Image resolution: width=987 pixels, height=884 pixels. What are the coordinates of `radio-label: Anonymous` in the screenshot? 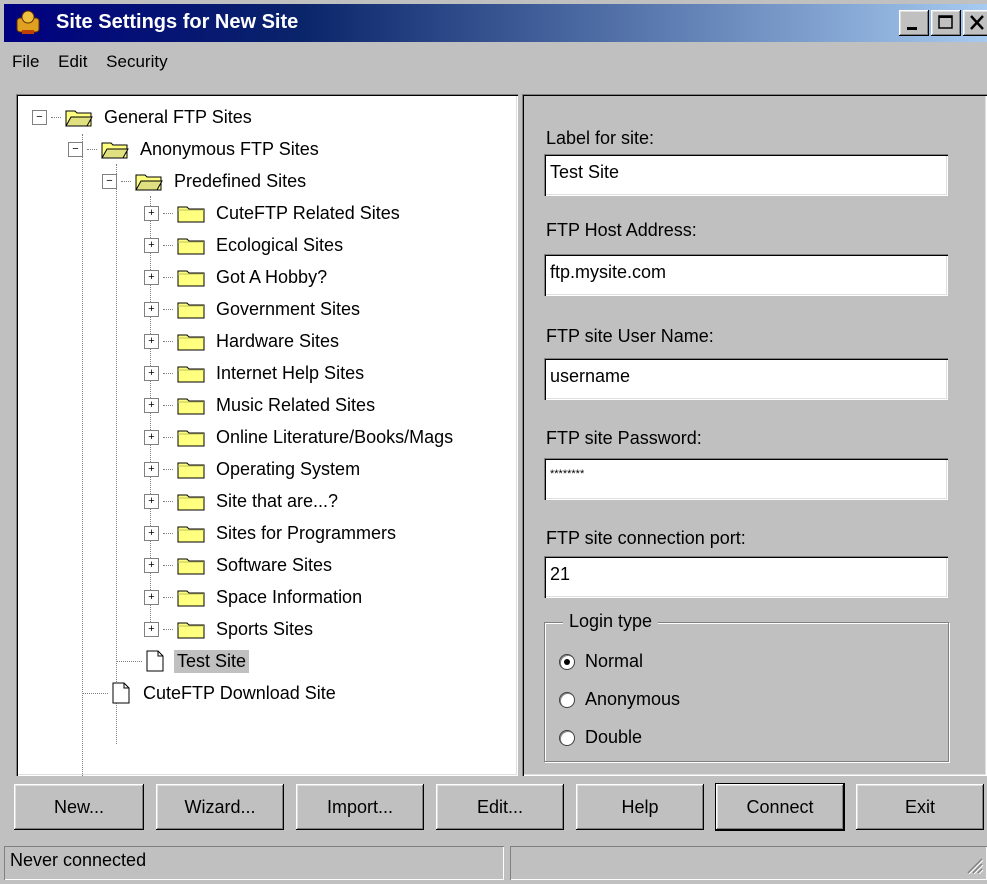 It's located at (633, 699).